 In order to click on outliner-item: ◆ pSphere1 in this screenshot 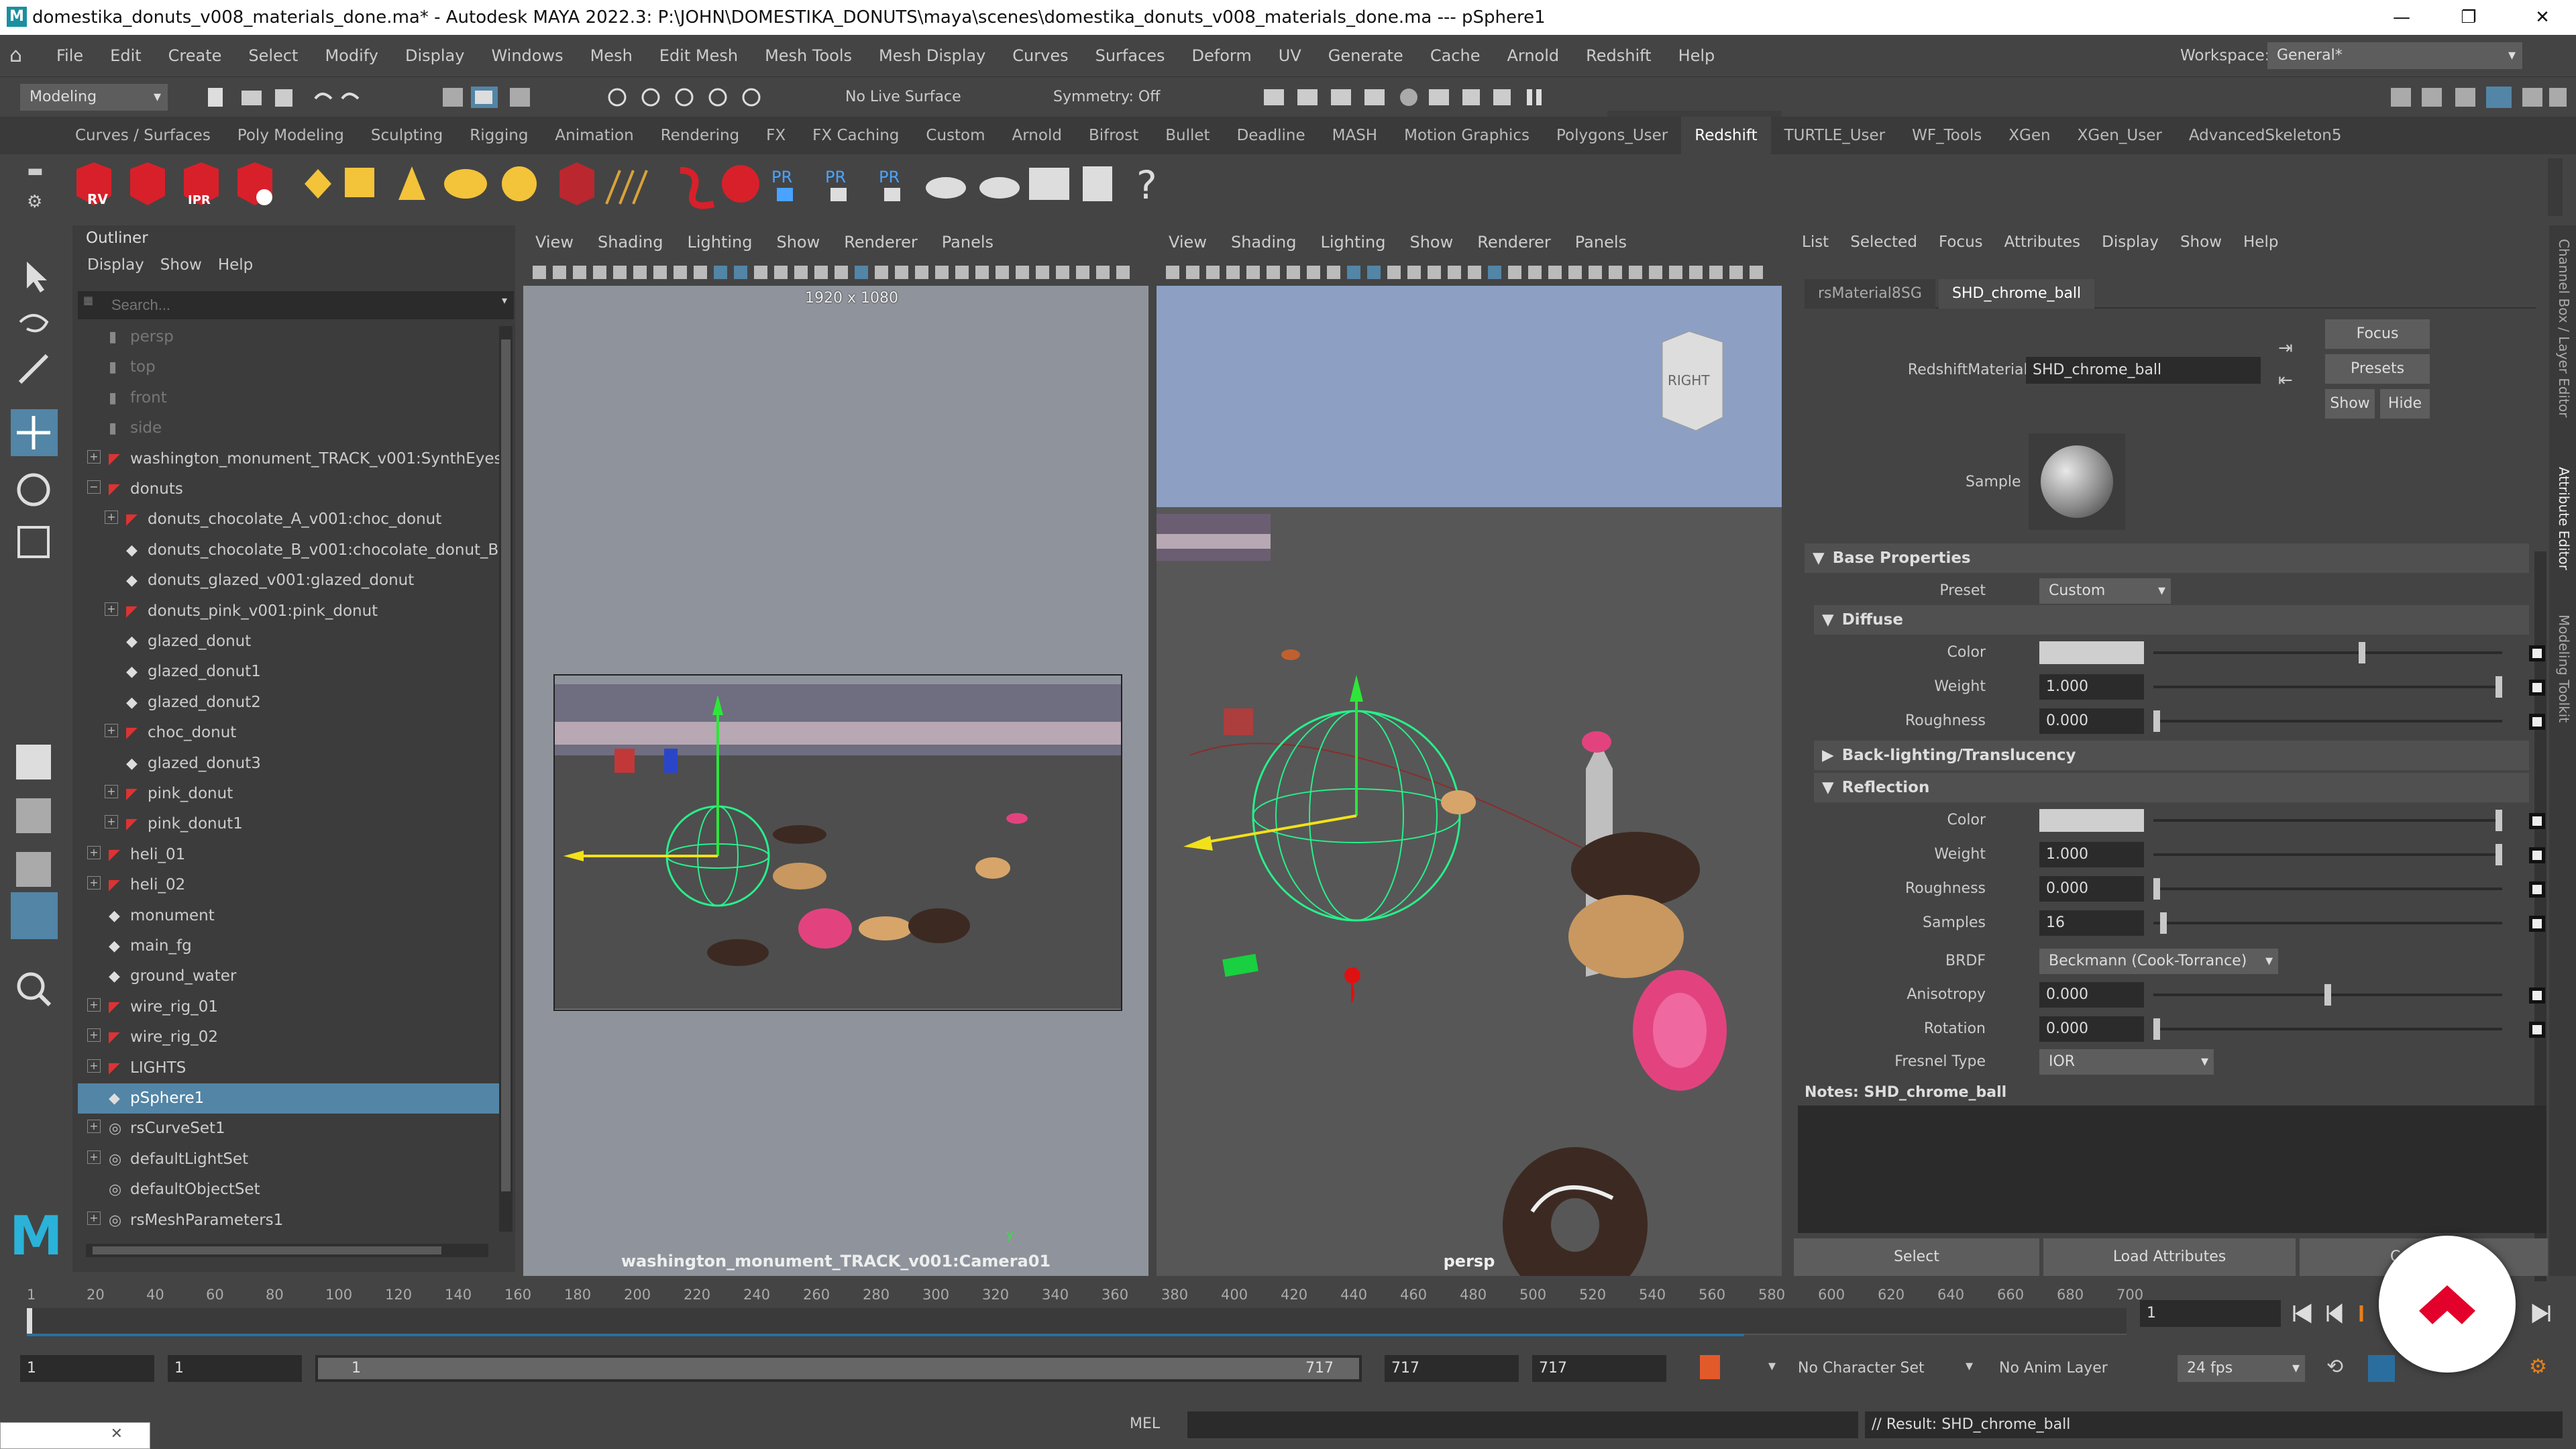, I will do `click(289, 1098)`.